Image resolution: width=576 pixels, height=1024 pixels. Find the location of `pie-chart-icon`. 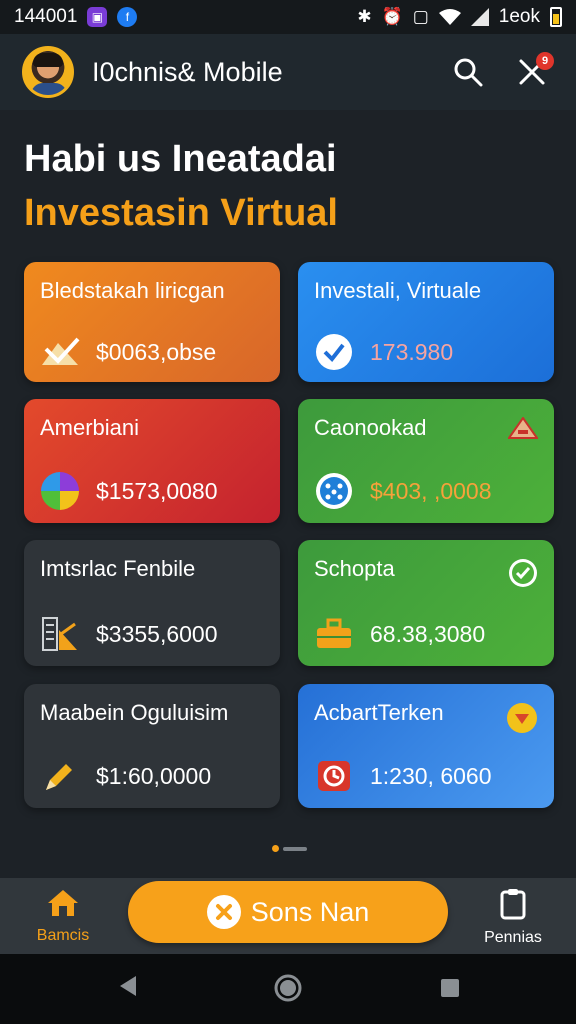

pie-chart-icon is located at coordinates (60, 491).